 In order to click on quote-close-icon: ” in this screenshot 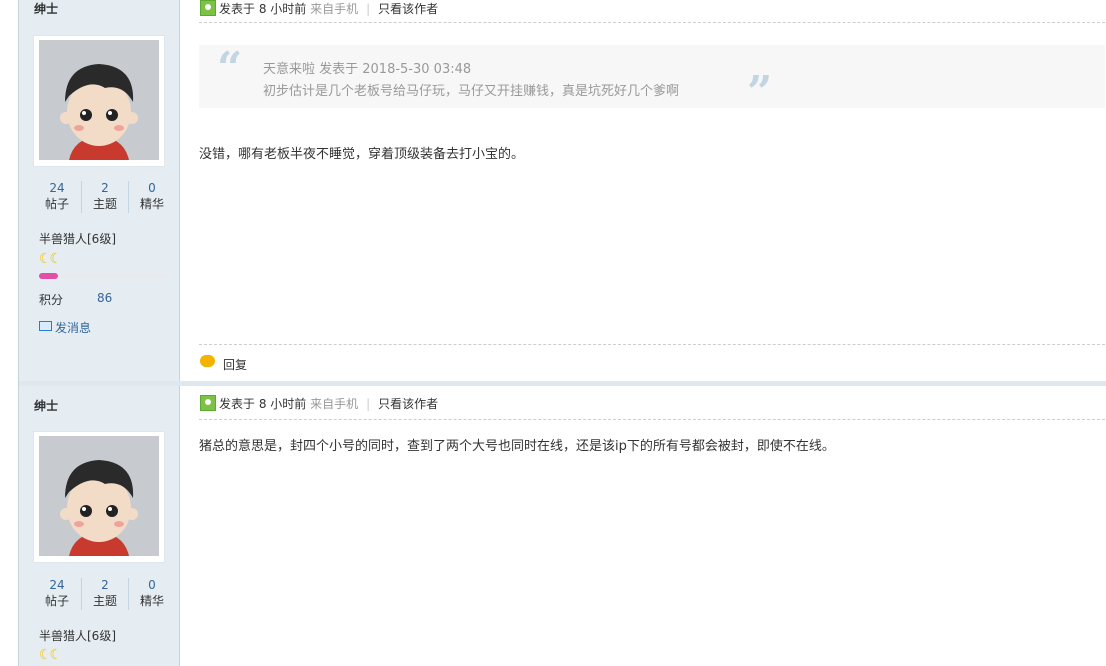, I will do `click(760, 92)`.